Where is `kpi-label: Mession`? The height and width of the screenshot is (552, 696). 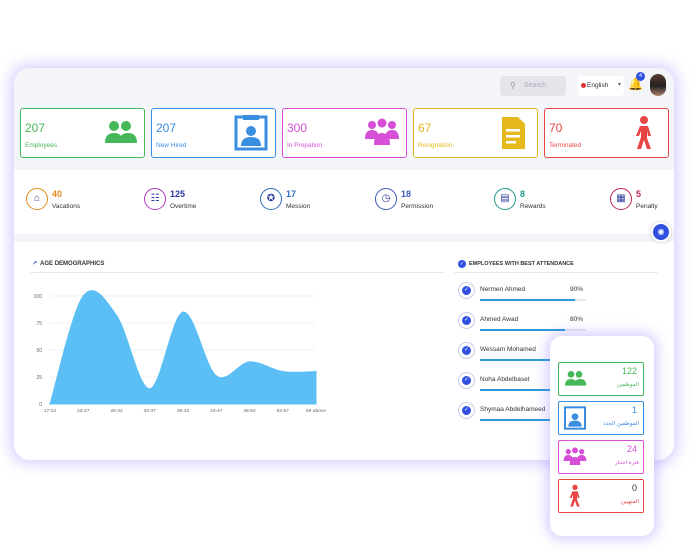 kpi-label: Mession is located at coordinates (298, 206).